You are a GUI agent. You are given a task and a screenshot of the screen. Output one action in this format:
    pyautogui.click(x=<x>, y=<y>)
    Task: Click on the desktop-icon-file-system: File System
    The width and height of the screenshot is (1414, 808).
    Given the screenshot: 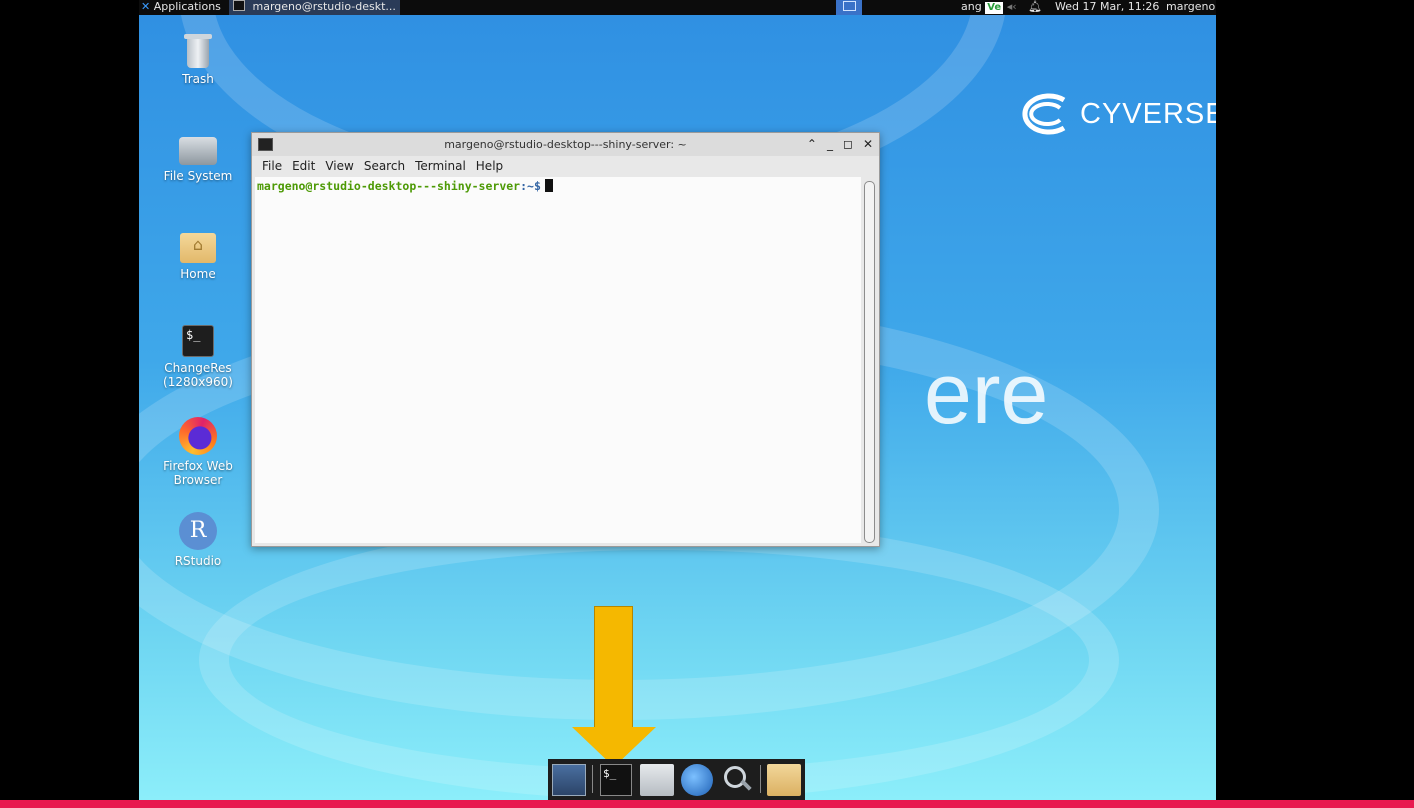 What is the action you would take?
    pyautogui.click(x=198, y=160)
    